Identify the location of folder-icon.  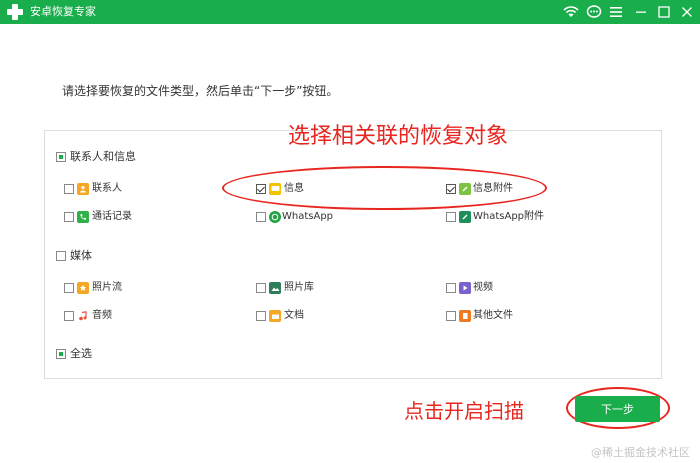
(275, 316).